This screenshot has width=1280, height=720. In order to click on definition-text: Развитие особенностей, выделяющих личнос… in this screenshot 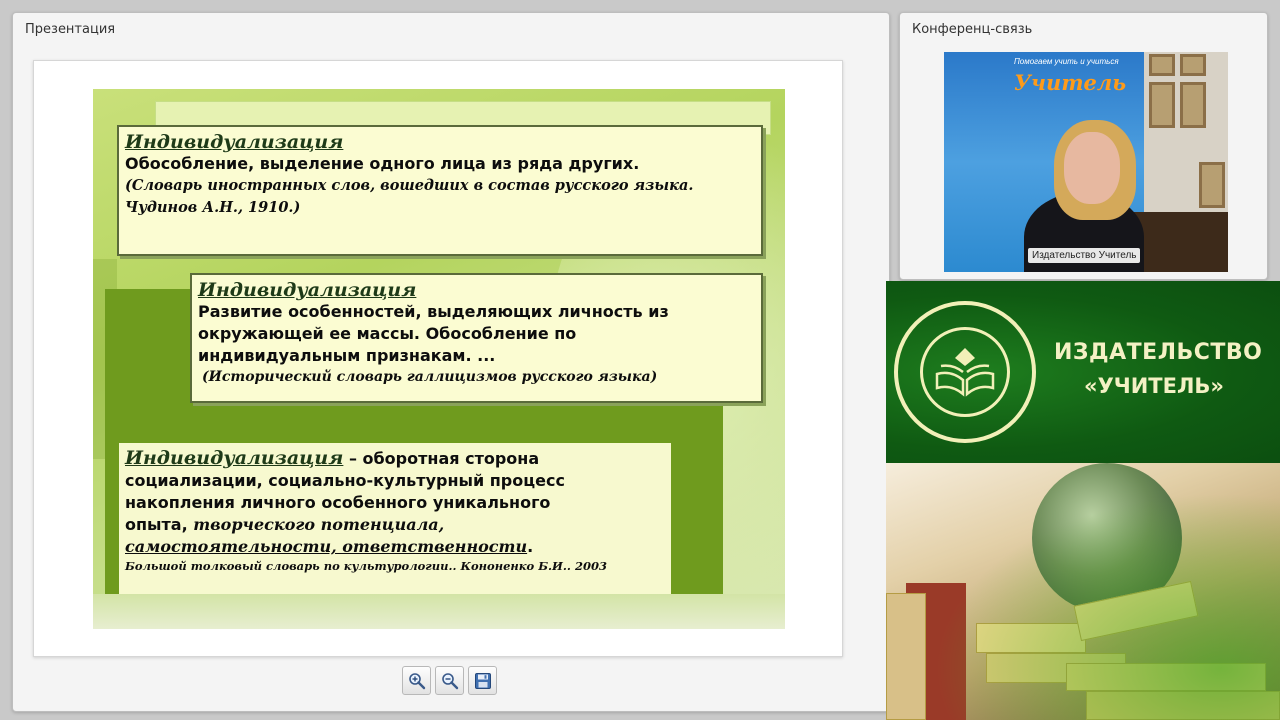, I will do `click(433, 311)`.